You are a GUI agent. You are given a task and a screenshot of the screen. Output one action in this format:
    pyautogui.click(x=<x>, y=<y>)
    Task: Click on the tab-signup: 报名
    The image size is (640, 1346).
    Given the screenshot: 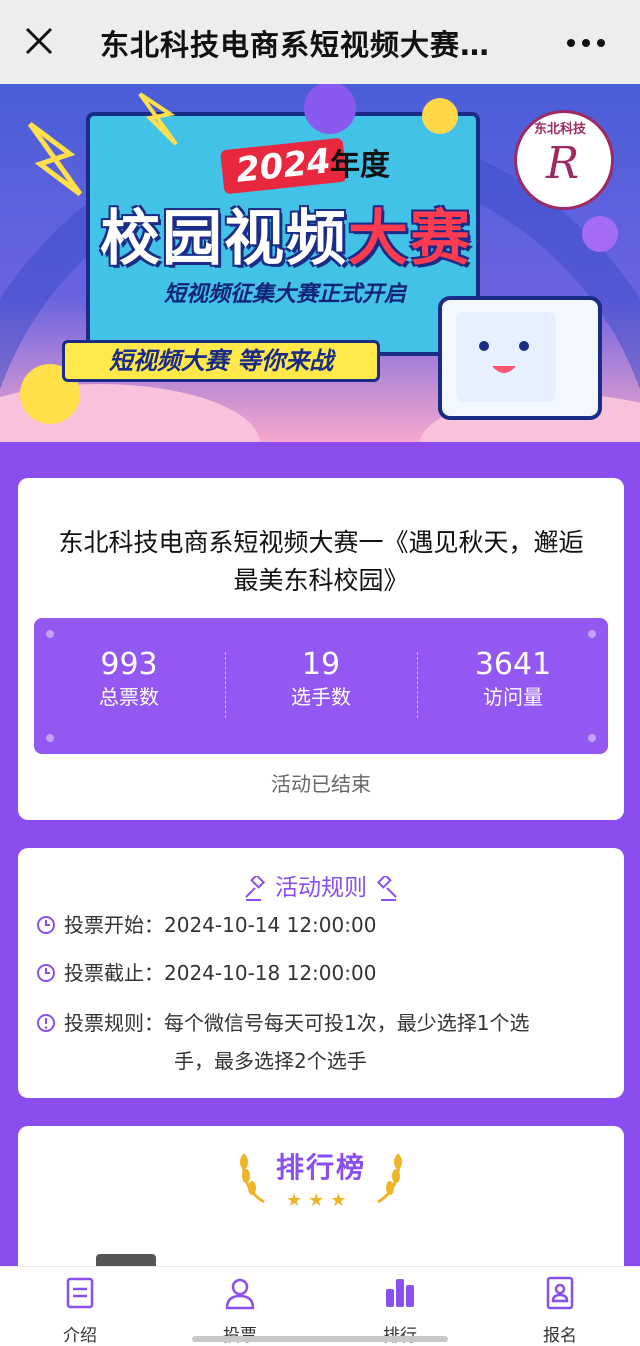 What is the action you would take?
    pyautogui.click(x=560, y=1310)
    